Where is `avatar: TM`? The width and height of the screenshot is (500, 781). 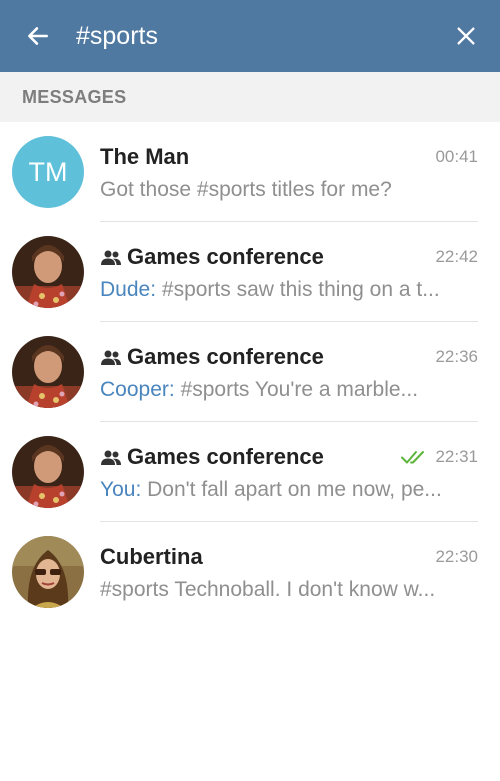
avatar: TM is located at coordinates (48, 172).